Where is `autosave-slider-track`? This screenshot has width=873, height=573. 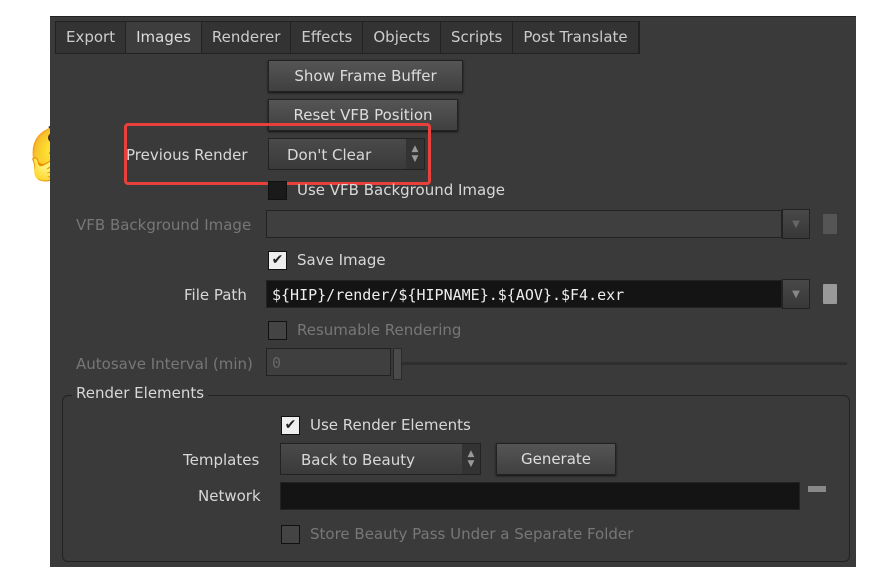 autosave-slider-track is located at coordinates (624, 363).